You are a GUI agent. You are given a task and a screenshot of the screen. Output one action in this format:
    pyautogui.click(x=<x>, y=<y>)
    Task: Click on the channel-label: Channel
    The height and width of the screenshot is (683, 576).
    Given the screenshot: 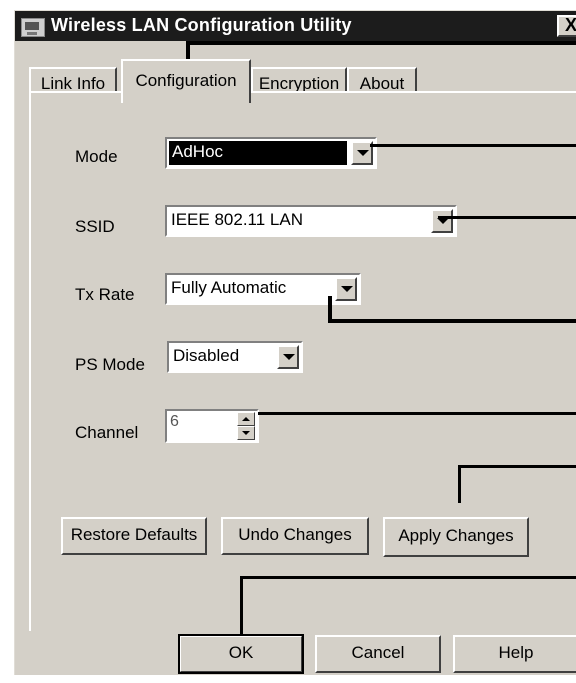 What is the action you would take?
    pyautogui.click(x=107, y=432)
    